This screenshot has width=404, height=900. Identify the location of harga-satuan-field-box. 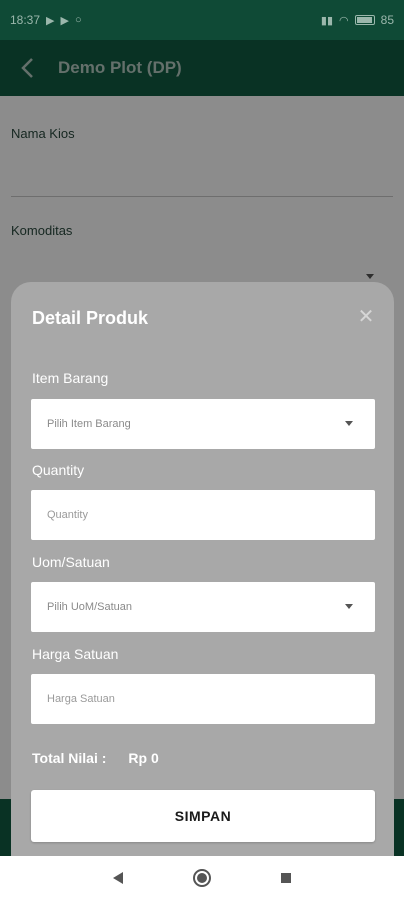
(203, 699).